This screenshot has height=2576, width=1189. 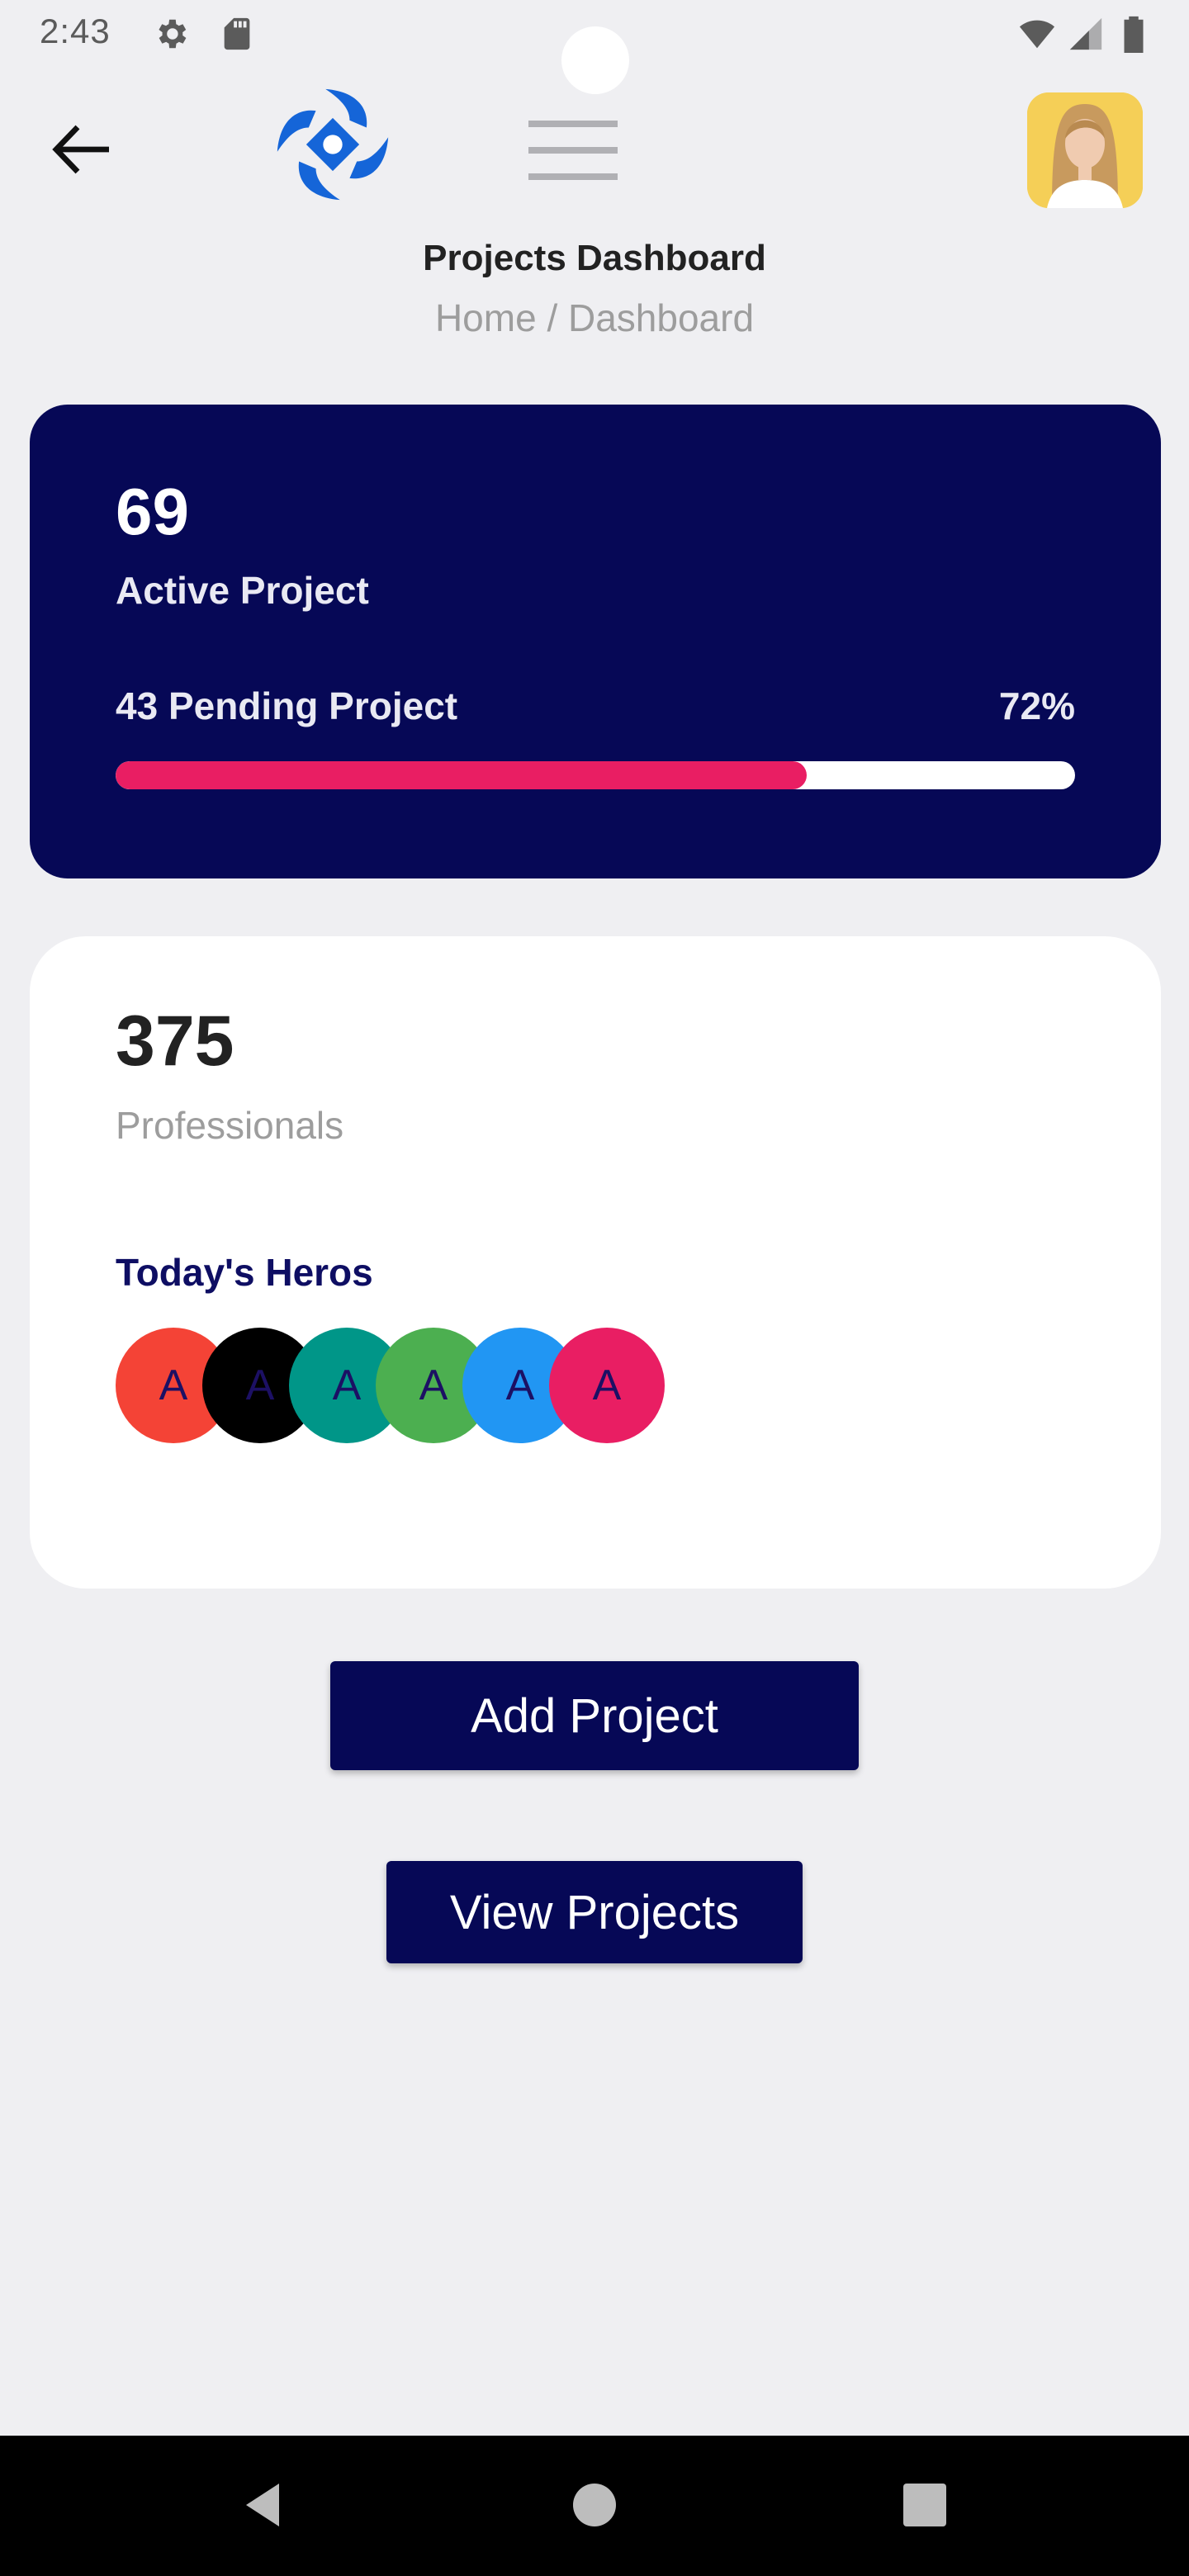 What do you see at coordinates (152, 511) in the screenshot?
I see `active-project-count: 69` at bounding box center [152, 511].